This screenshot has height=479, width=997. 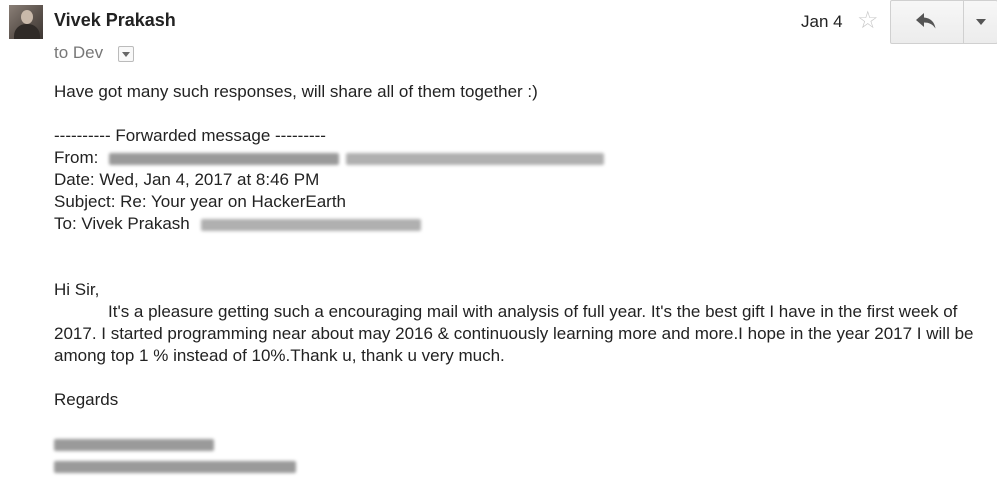 I want to click on redacted-sender-name, so click(x=224, y=158).